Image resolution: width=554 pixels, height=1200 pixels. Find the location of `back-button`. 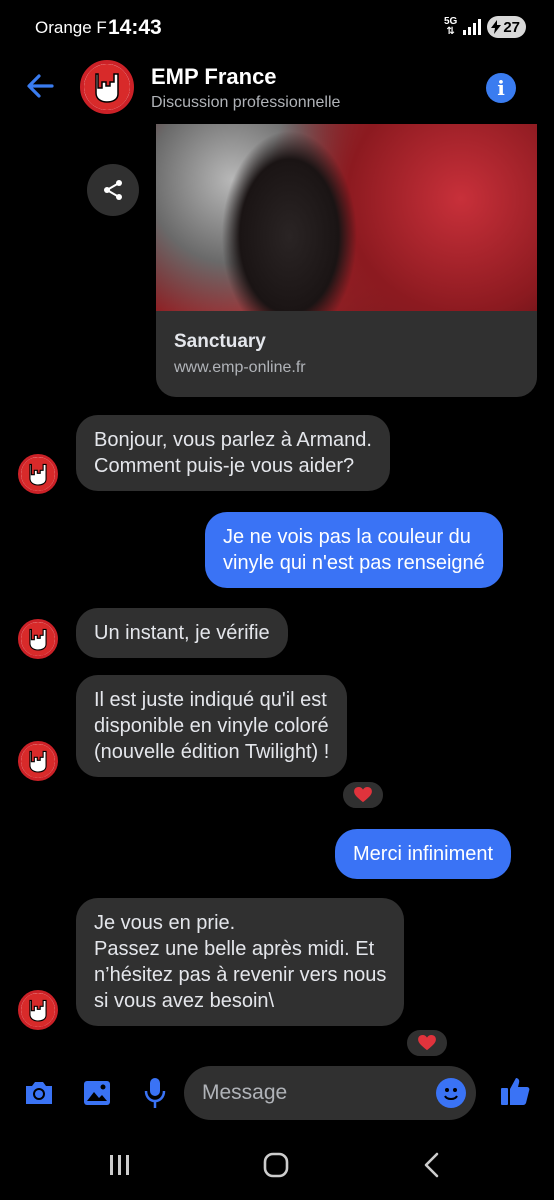

back-button is located at coordinates (40, 86).